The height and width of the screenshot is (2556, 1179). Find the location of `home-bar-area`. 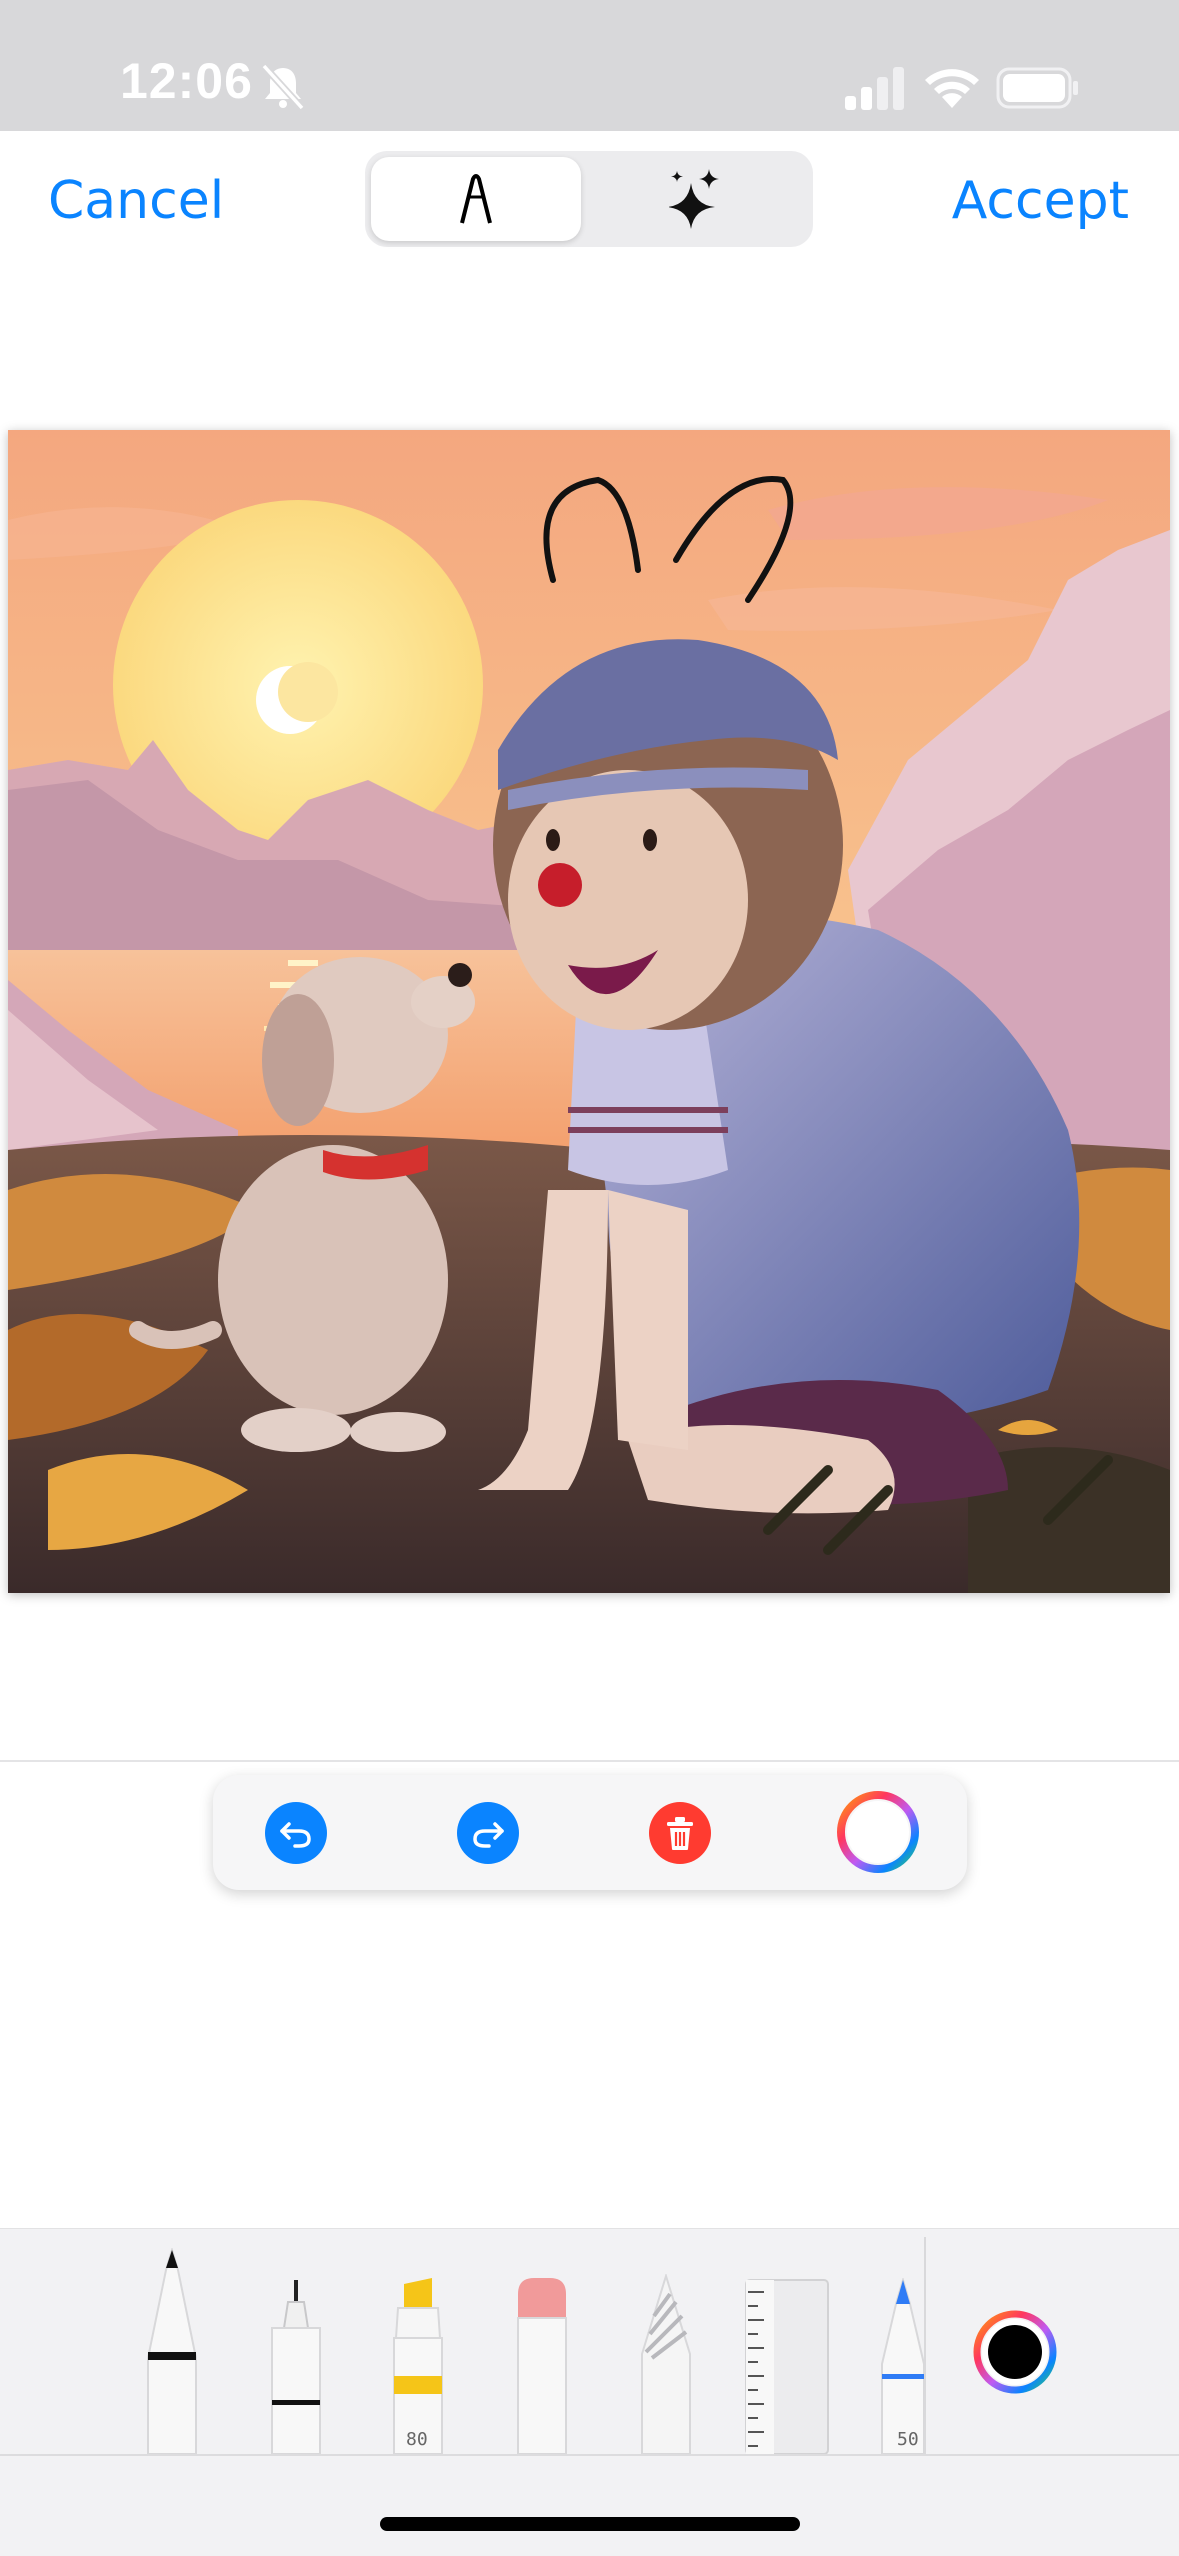

home-bar-area is located at coordinates (589, 2505).